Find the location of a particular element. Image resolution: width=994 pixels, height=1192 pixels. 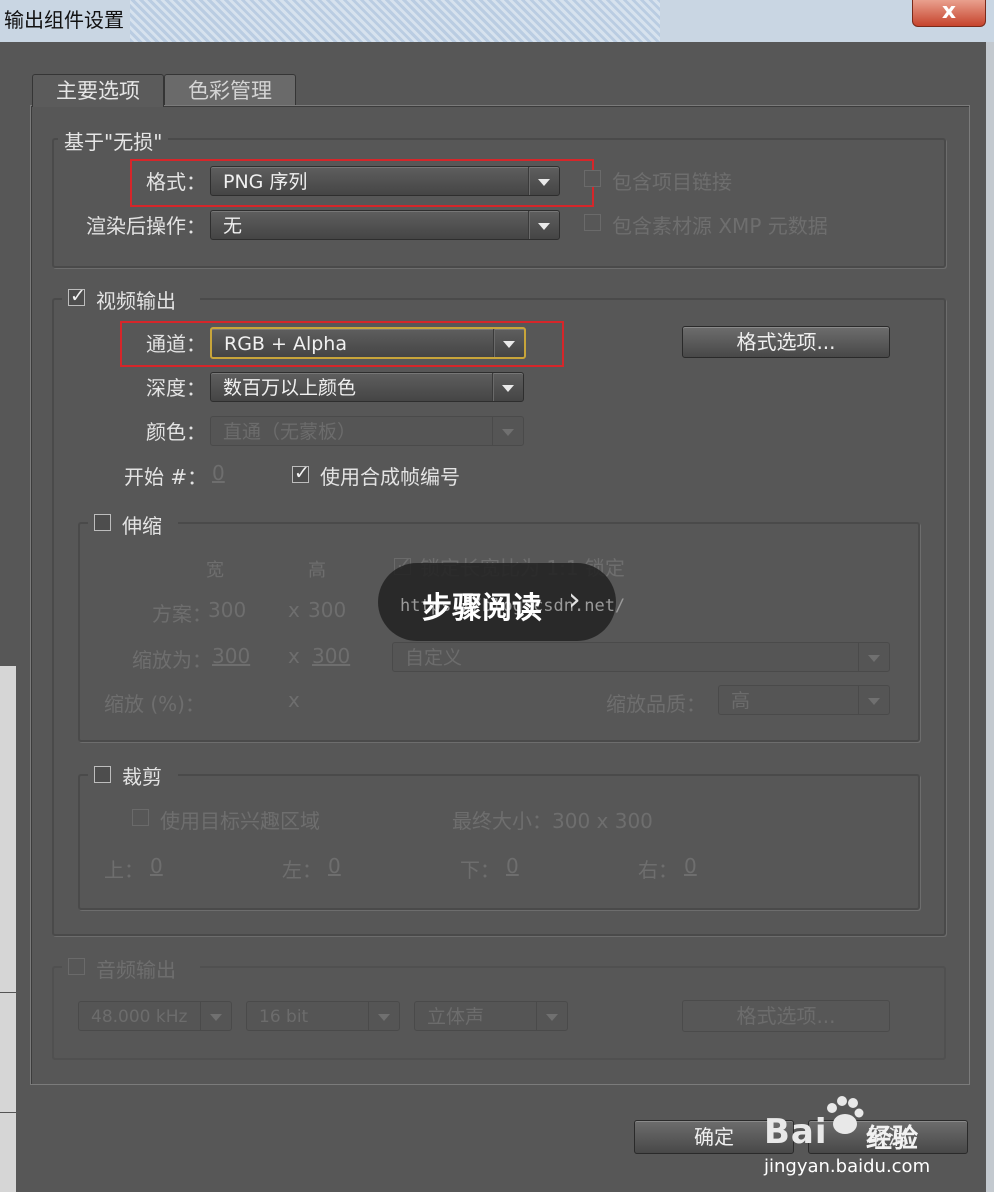

crop-top-label: 上： is located at coordinates (124, 870).